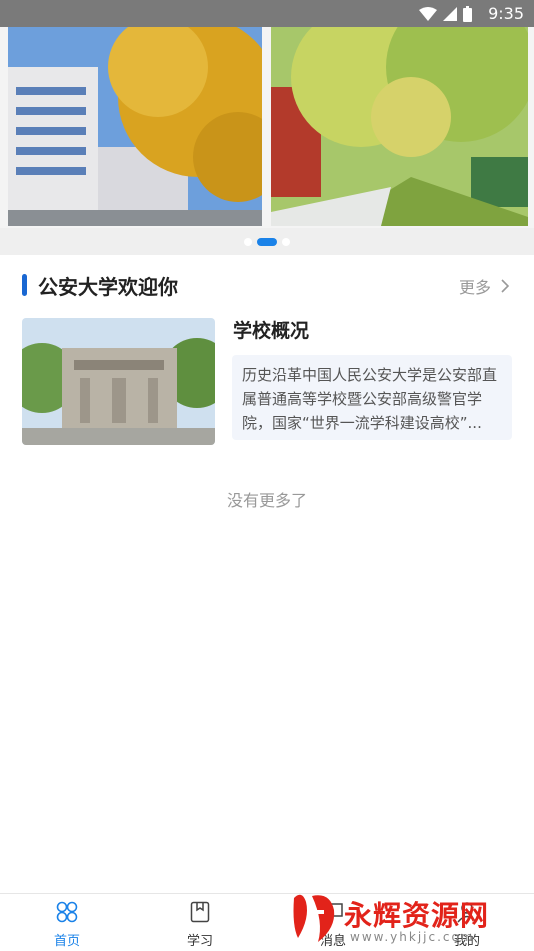  I want to click on section-accent-bar, so click(24, 285).